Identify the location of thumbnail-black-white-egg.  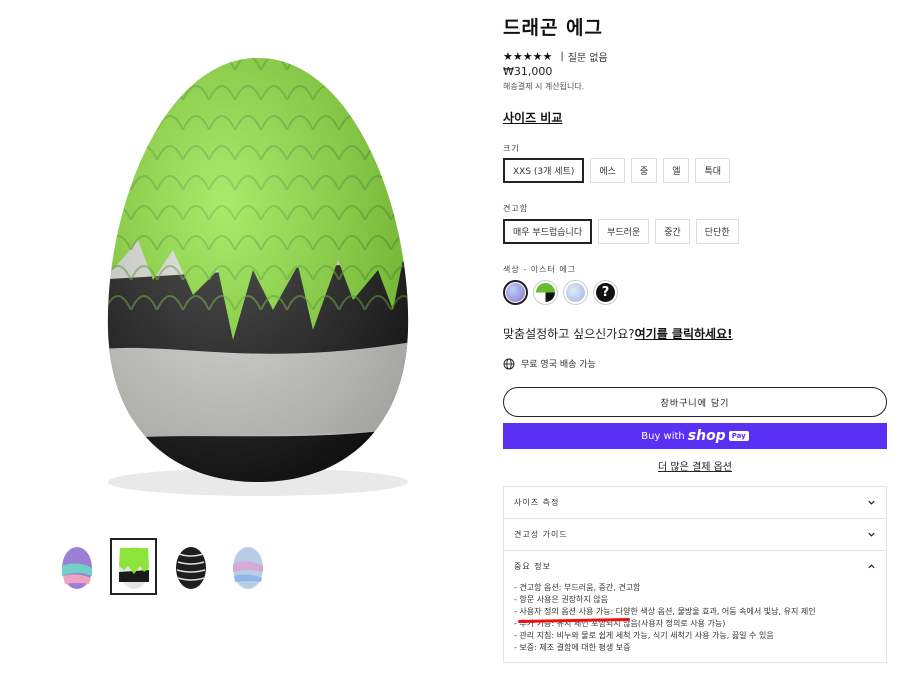
(190, 566).